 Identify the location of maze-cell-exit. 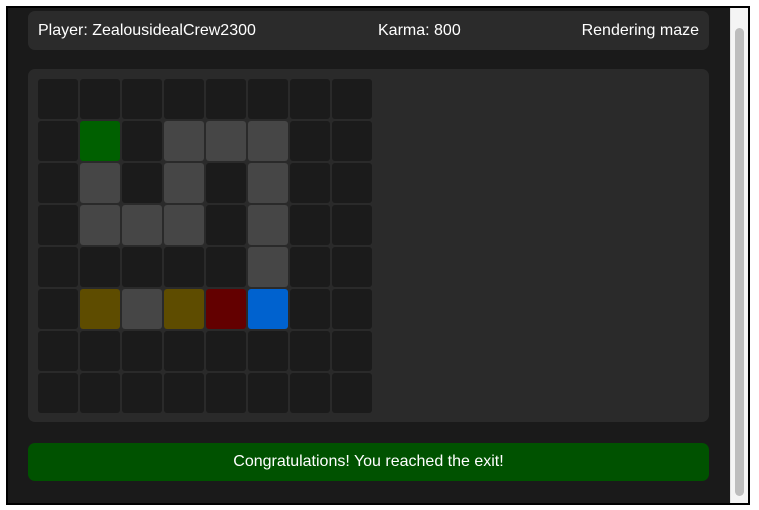
(268, 309).